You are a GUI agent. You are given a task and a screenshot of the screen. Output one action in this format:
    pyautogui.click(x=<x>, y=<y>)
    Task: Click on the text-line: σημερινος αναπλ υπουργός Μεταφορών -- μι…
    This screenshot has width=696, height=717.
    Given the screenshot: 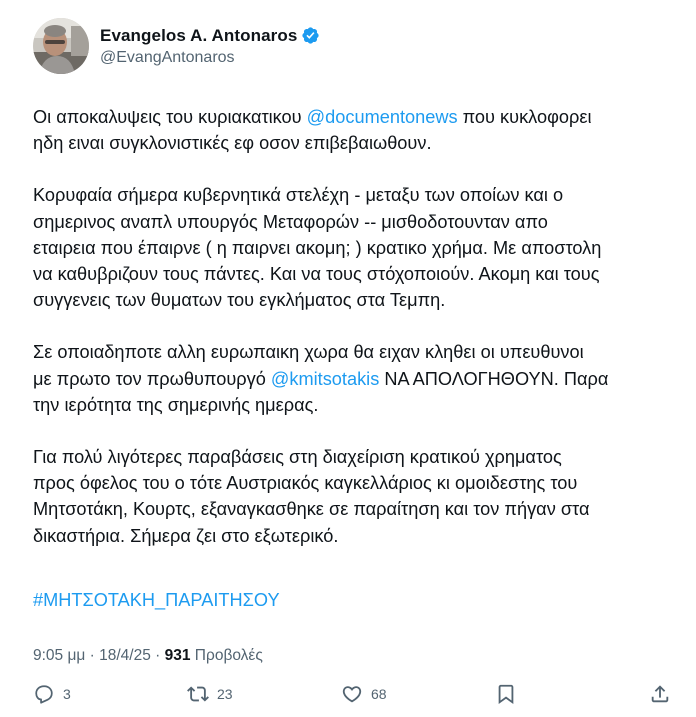 What is the action you would take?
    pyautogui.click(x=290, y=221)
    